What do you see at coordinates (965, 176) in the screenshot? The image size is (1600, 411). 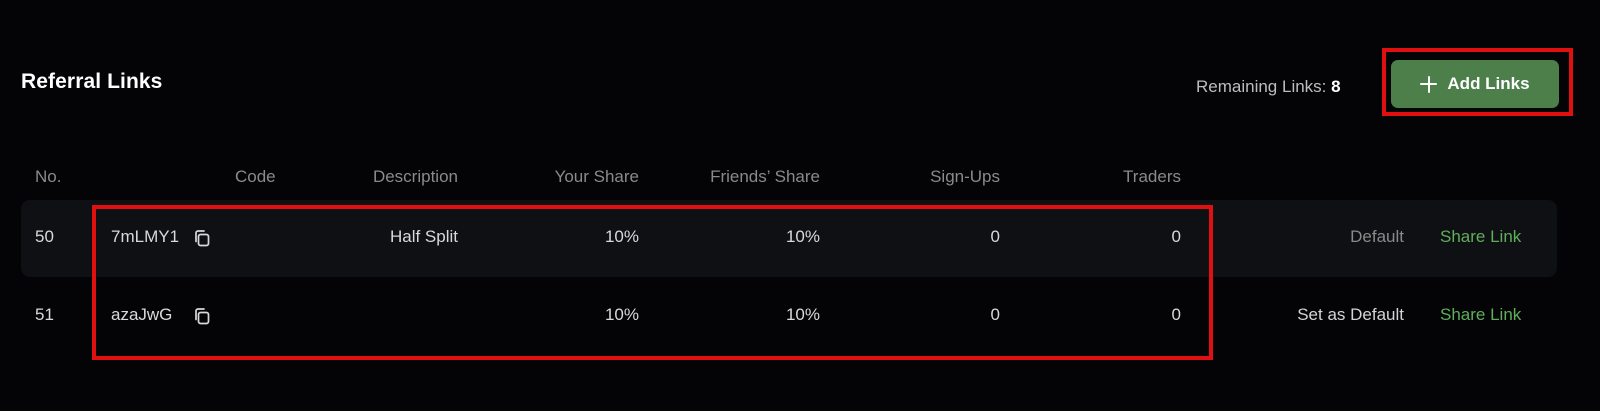 I see `column-header-signups: Sign-Ups` at bounding box center [965, 176].